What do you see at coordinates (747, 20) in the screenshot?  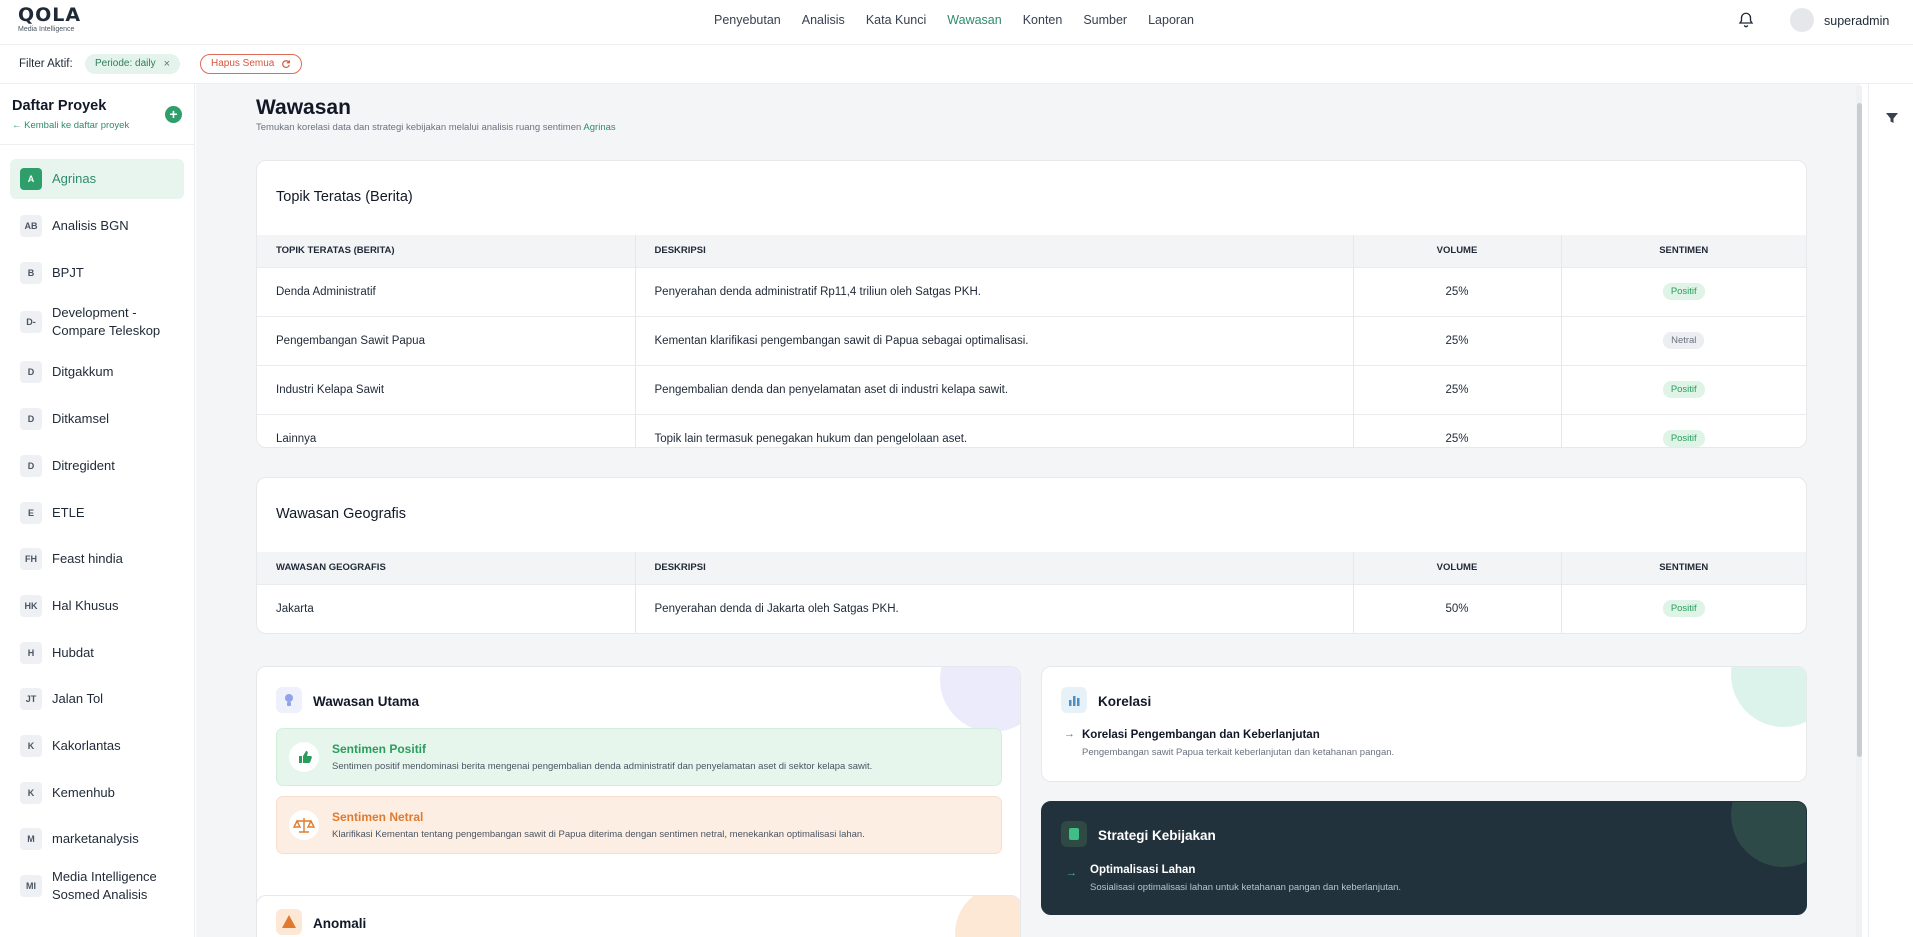 I see `nav-penyebutan: Penyebutan` at bounding box center [747, 20].